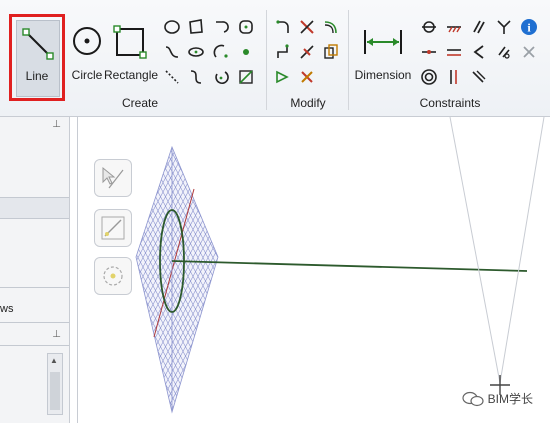 The width and height of the screenshot is (550, 423). What do you see at coordinates (221, 77) in the screenshot?
I see `arc-center-icon` at bounding box center [221, 77].